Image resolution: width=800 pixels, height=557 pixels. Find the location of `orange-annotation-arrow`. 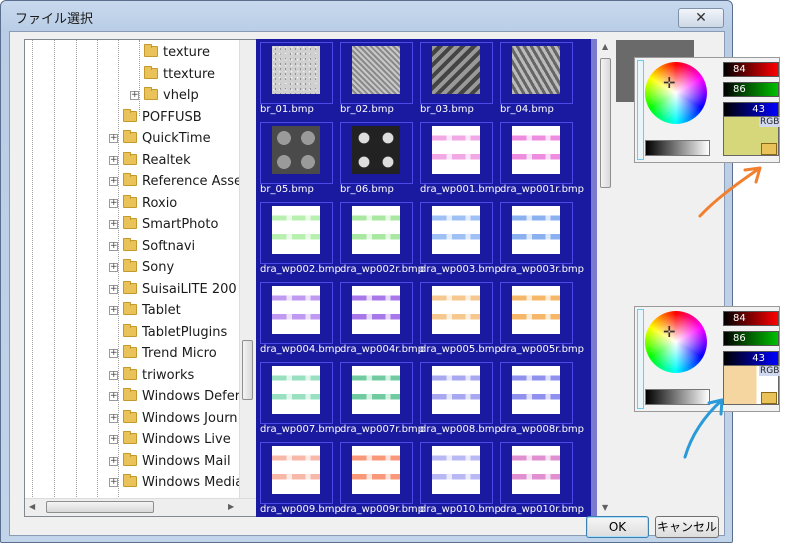

orange-annotation-arrow is located at coordinates (730, 192).